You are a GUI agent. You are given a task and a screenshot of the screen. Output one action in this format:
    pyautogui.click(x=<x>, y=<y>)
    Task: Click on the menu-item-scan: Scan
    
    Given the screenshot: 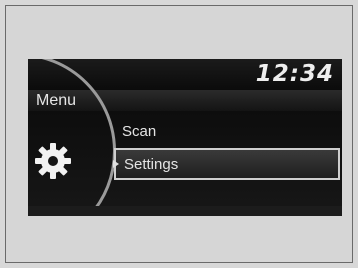 What is the action you would take?
    pyautogui.click(x=227, y=133)
    